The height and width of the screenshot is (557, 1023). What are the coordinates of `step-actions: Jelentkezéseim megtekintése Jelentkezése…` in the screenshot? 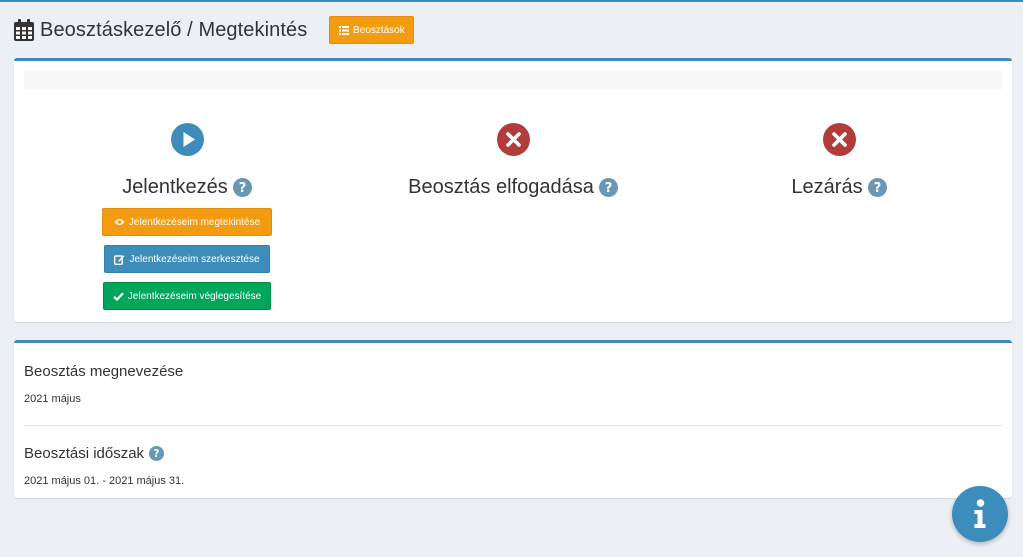 It's located at (187, 263).